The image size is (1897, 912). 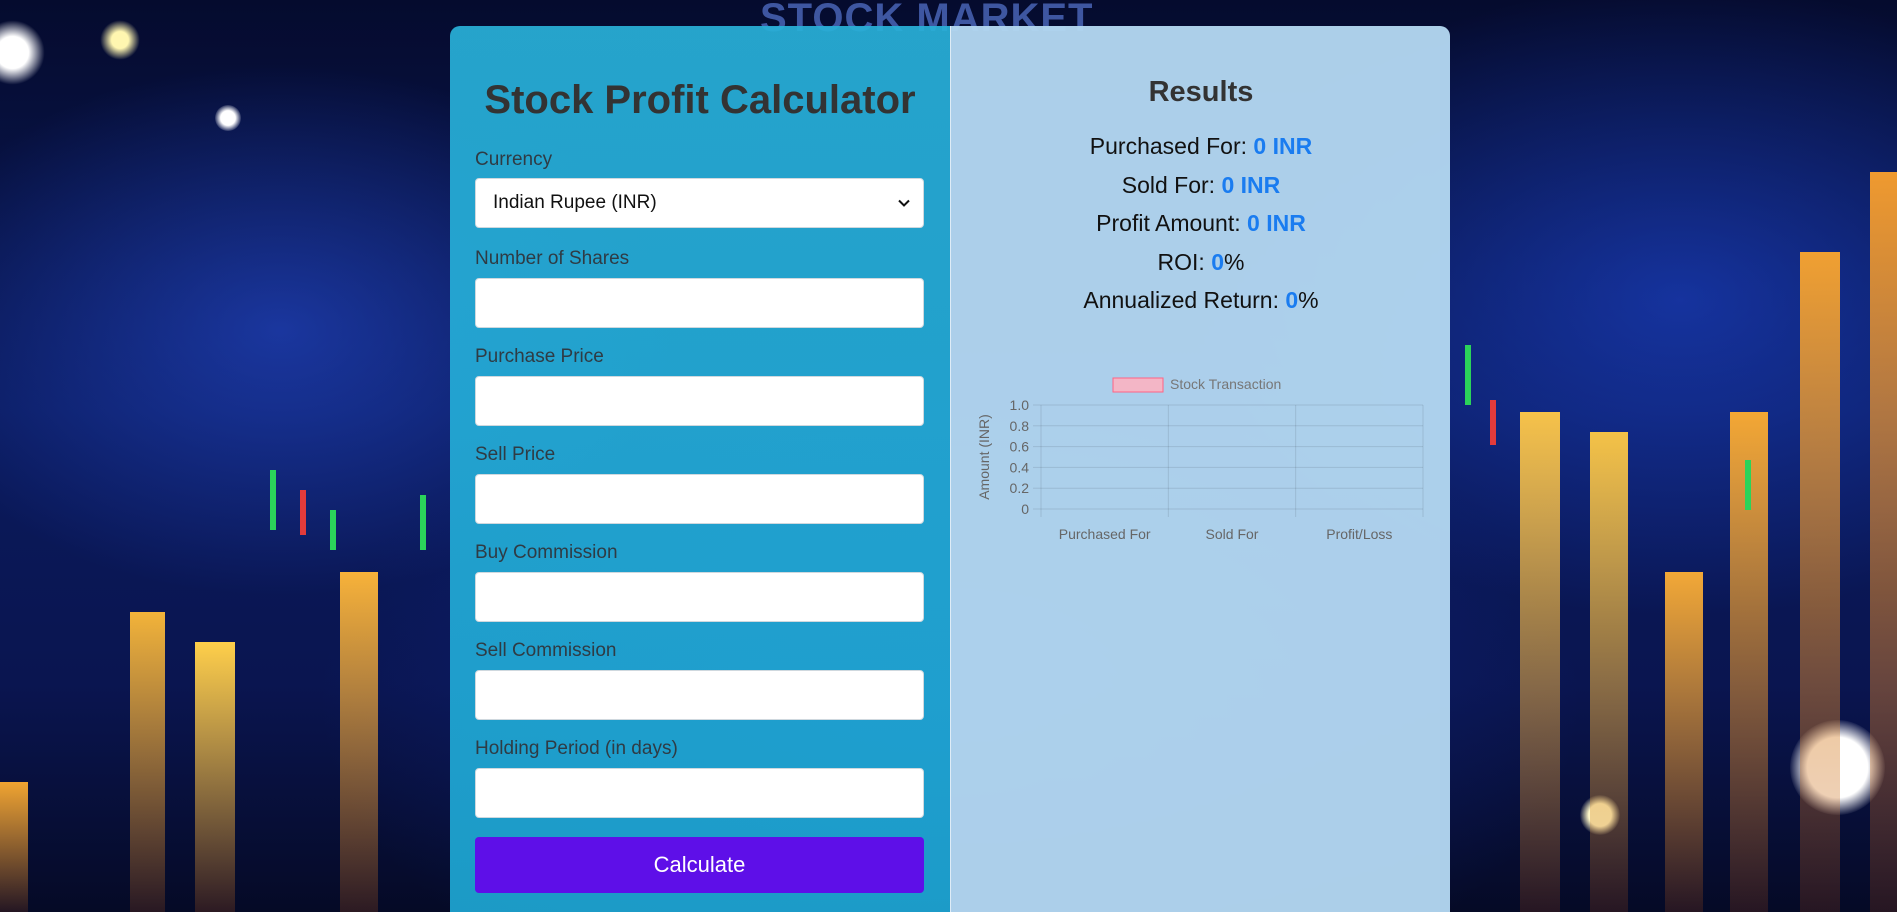 I want to click on sold-for-line: Sold For: 0 INR, so click(x=1201, y=185).